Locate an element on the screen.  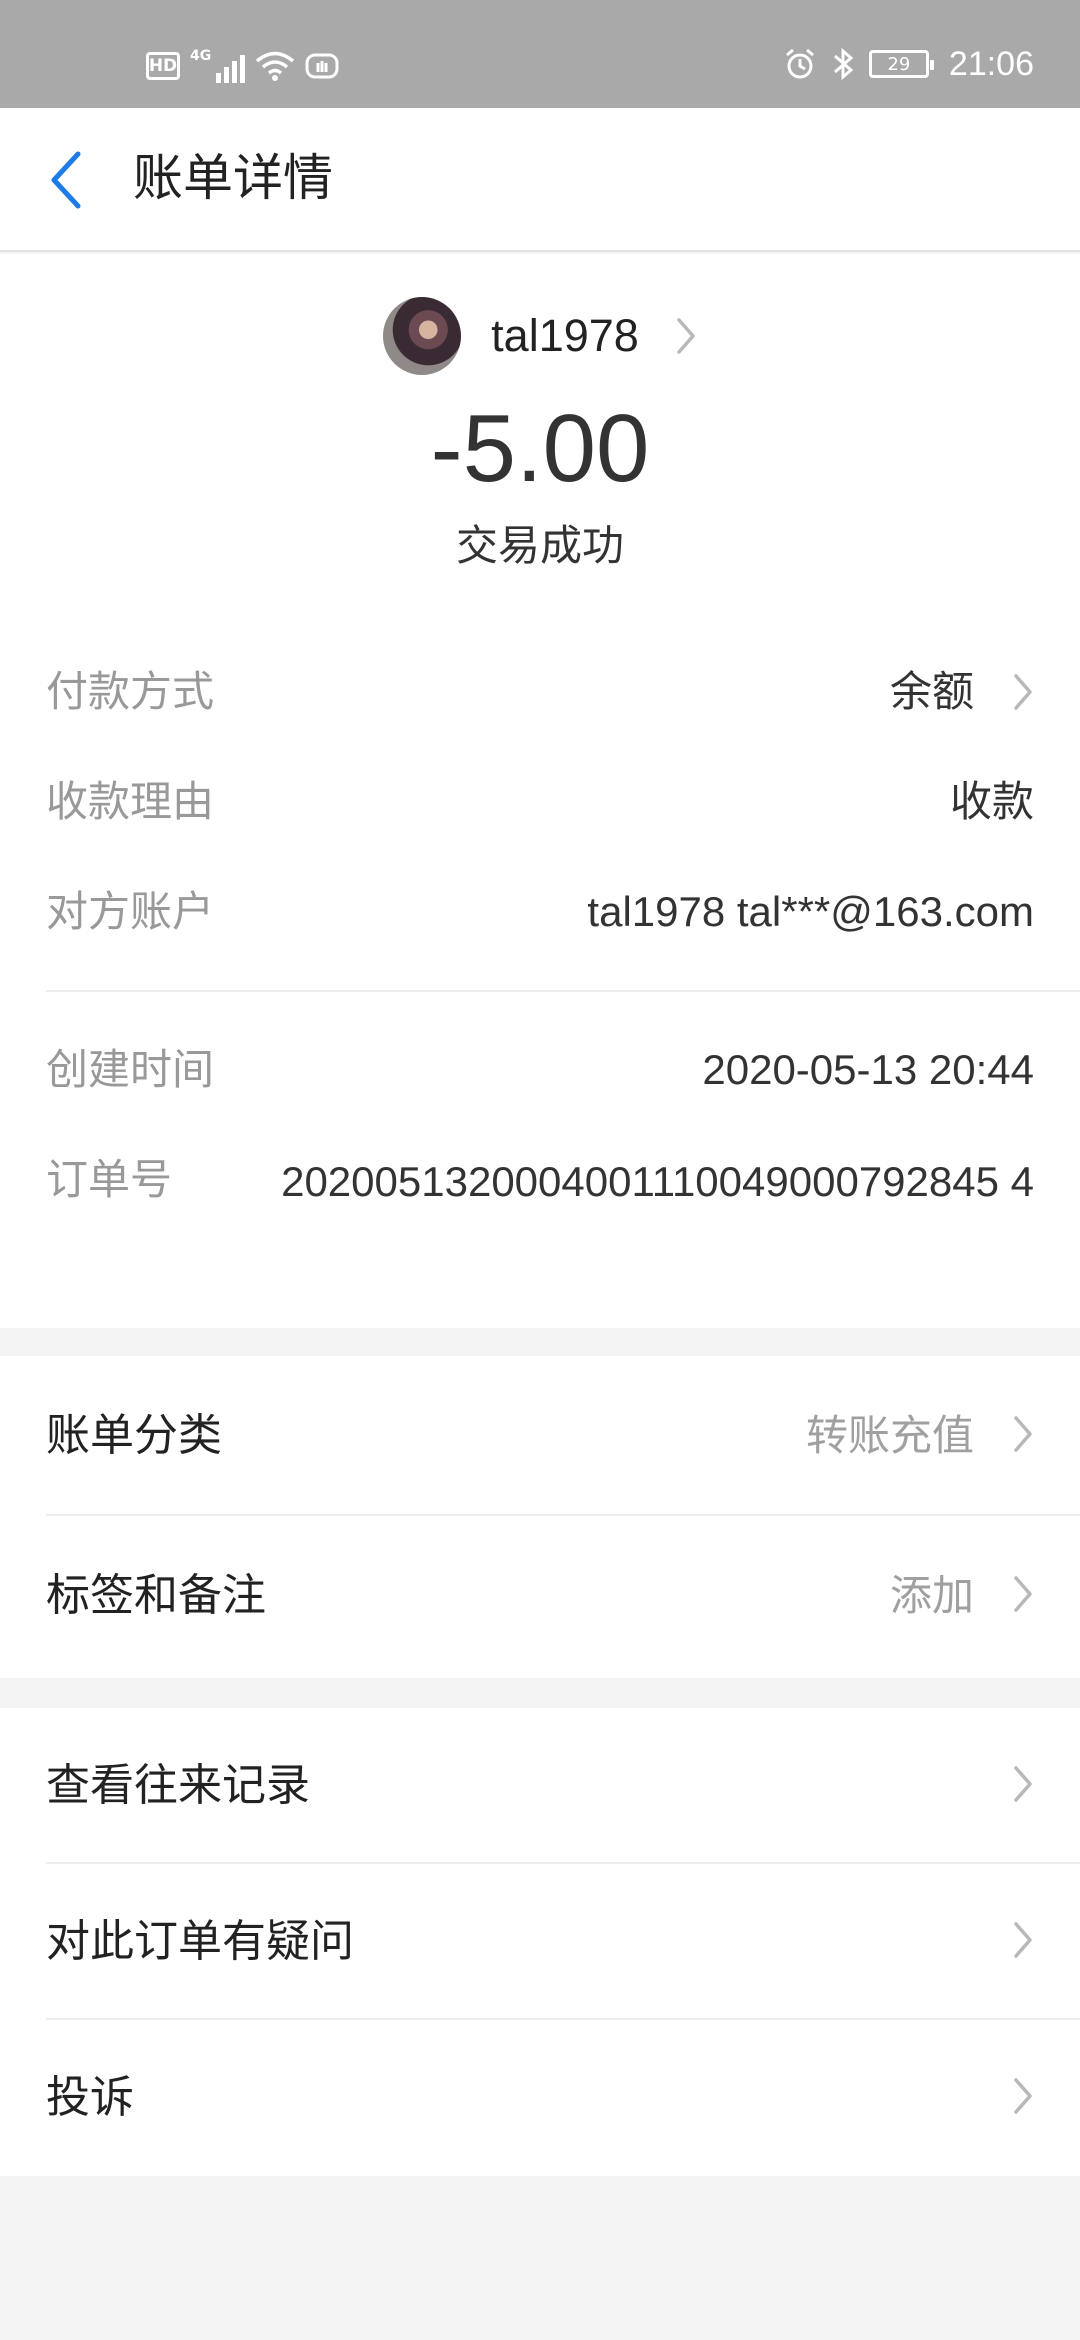
transaction-amount: -5.00 is located at coordinates (540, 448).